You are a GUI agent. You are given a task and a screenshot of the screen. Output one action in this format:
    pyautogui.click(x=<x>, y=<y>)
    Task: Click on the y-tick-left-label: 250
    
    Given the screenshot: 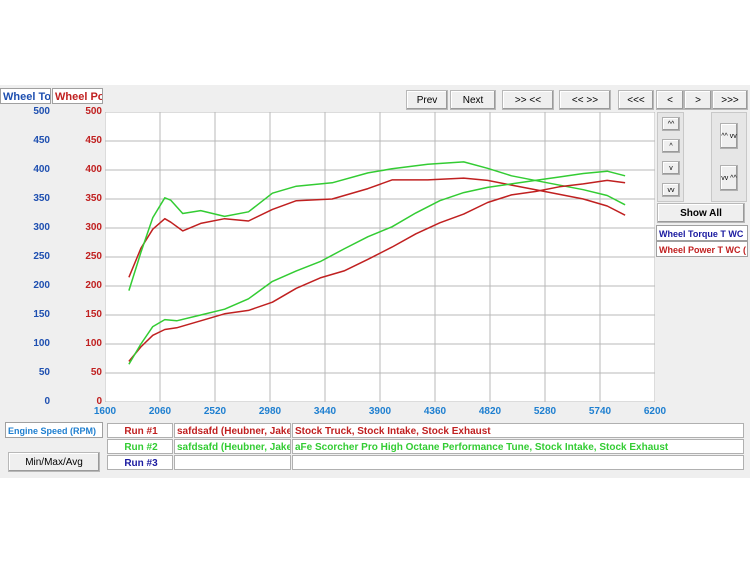 What is the action you would take?
    pyautogui.click(x=41, y=256)
    